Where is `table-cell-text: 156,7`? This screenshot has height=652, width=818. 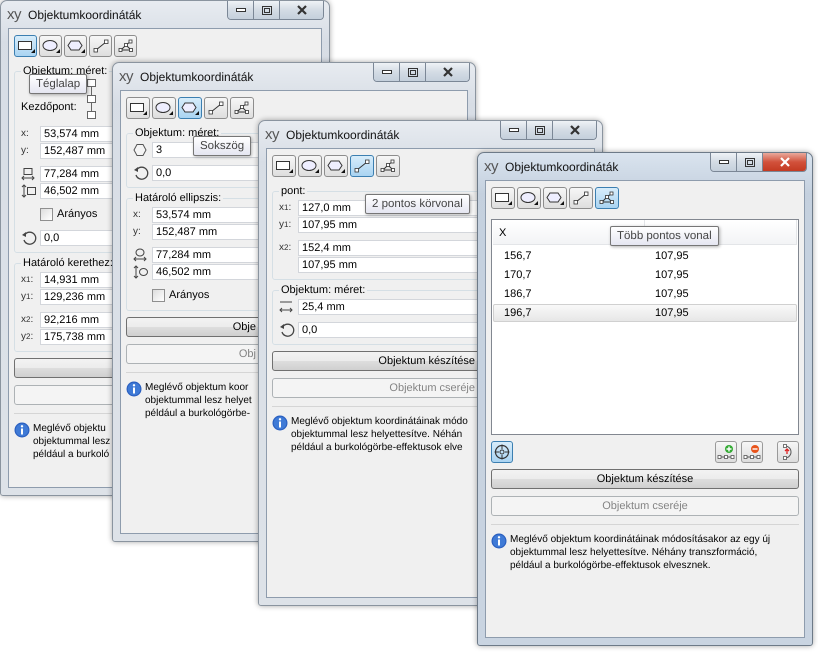
table-cell-text: 156,7 is located at coordinates (518, 256).